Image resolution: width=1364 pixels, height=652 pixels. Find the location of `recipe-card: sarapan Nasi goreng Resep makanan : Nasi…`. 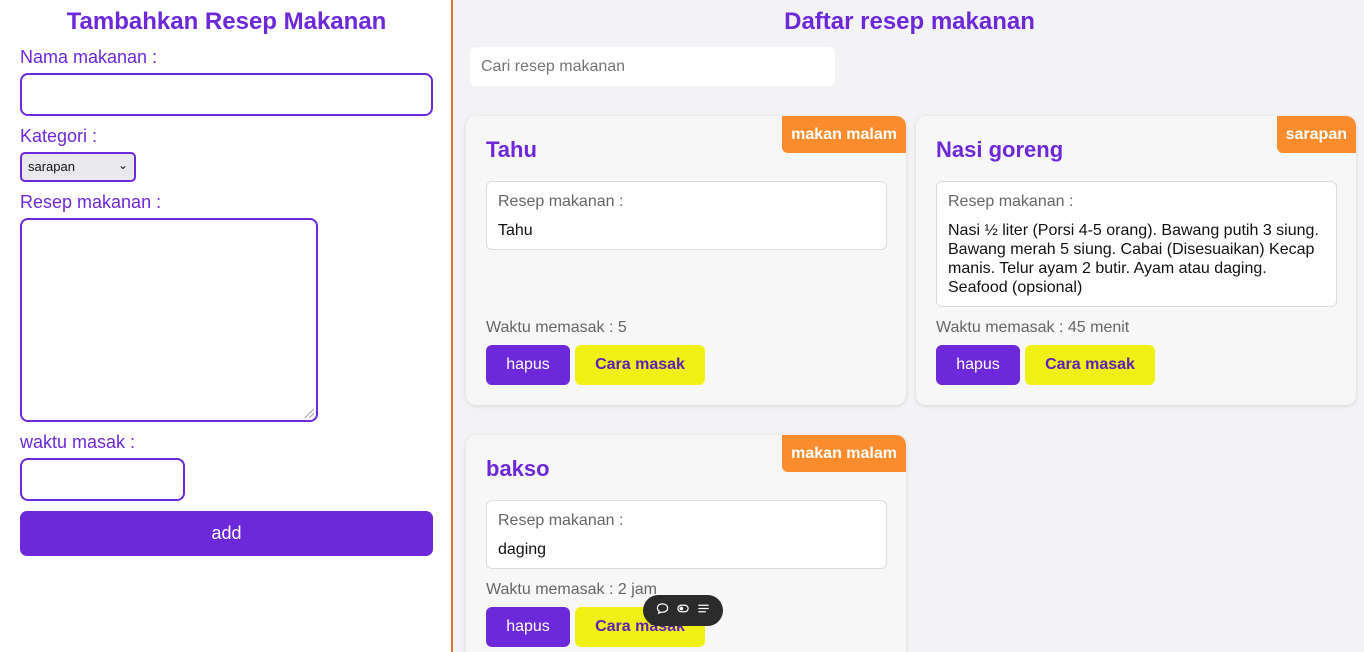

recipe-card: sarapan Nasi goreng Resep makanan : Nasi… is located at coordinates (1136, 260).